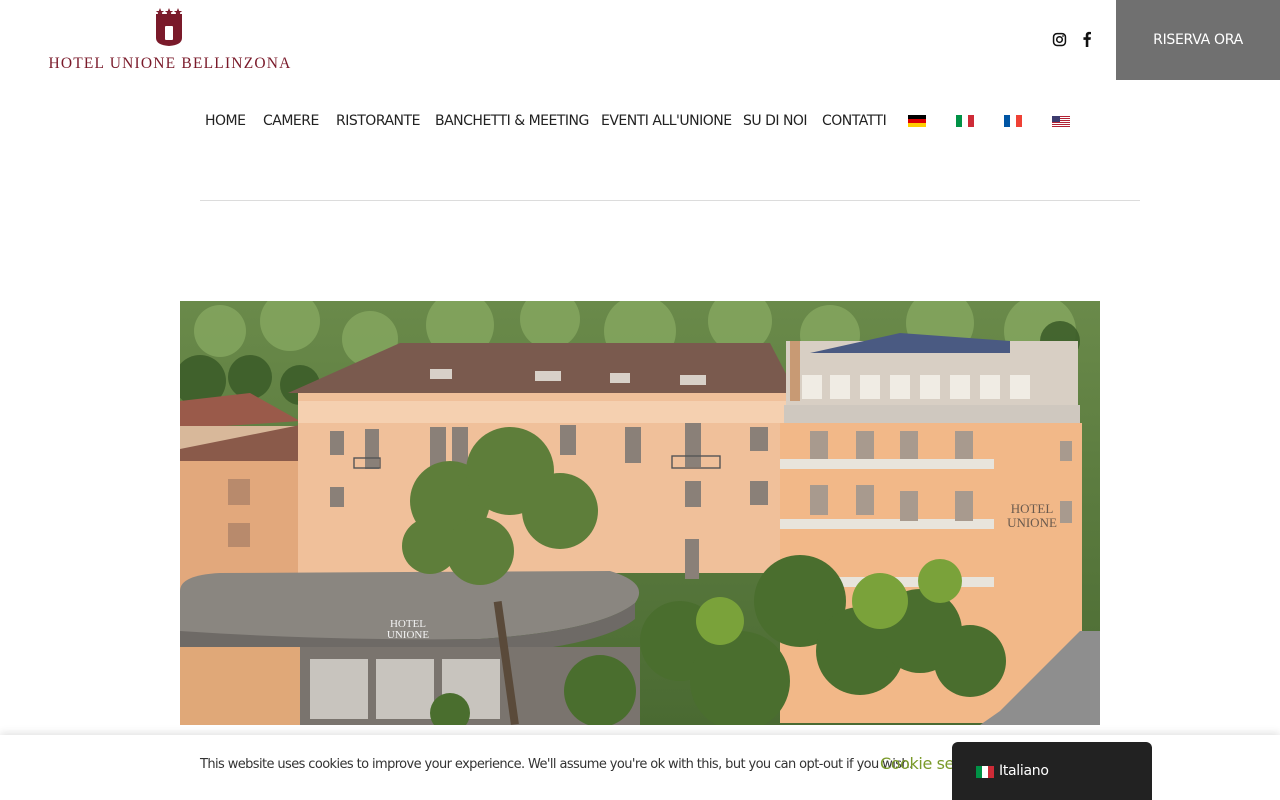 The image size is (1280, 800). Describe the element at coordinates (670, 200) in the screenshot. I see `header-divider` at that location.